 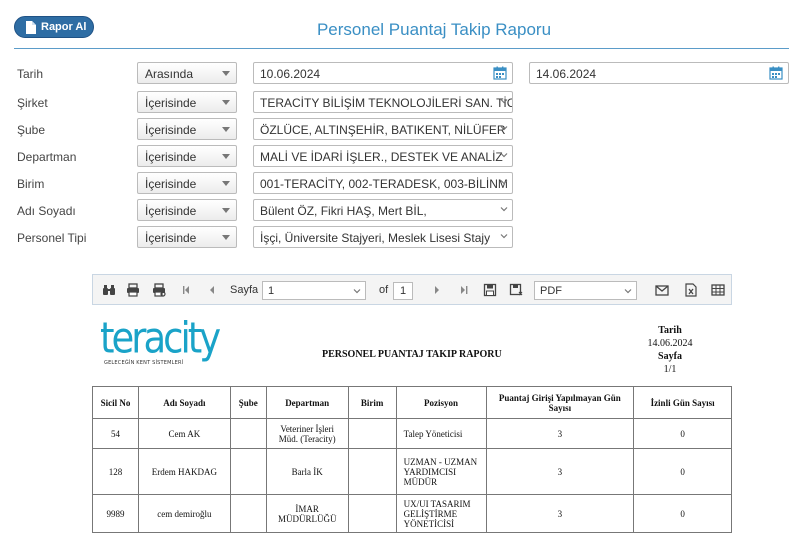 I want to click on email-icon, so click(x=662, y=290).